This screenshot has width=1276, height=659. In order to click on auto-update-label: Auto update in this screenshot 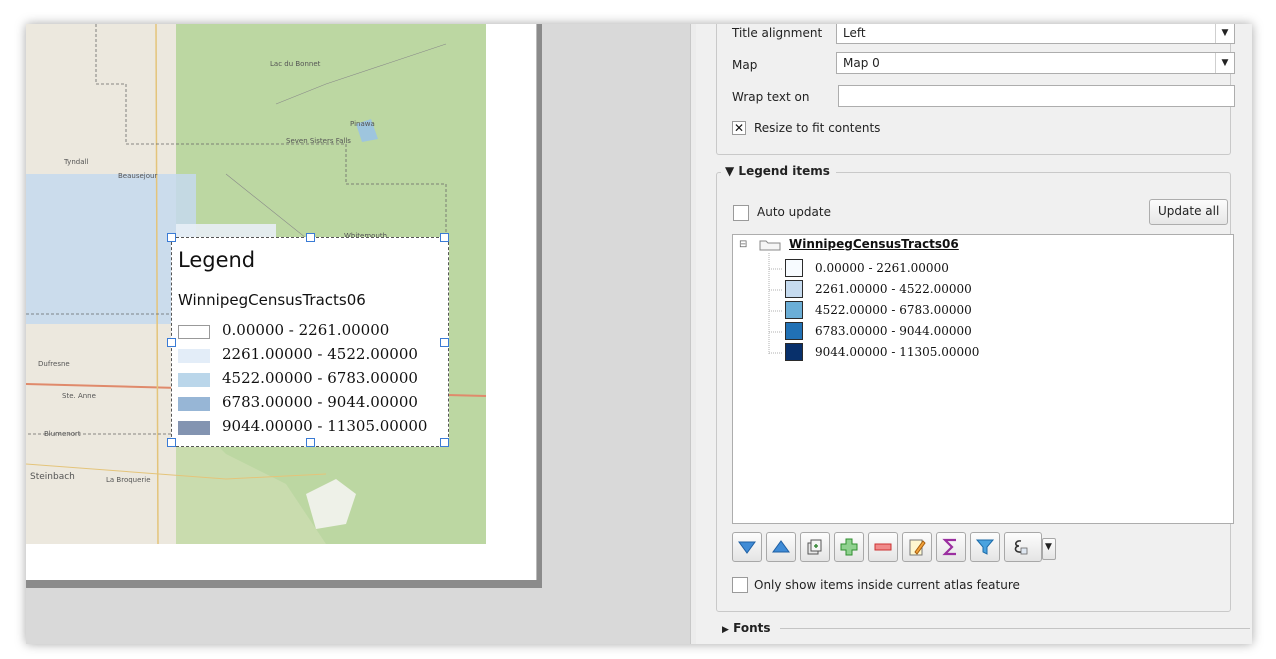, I will do `click(794, 212)`.